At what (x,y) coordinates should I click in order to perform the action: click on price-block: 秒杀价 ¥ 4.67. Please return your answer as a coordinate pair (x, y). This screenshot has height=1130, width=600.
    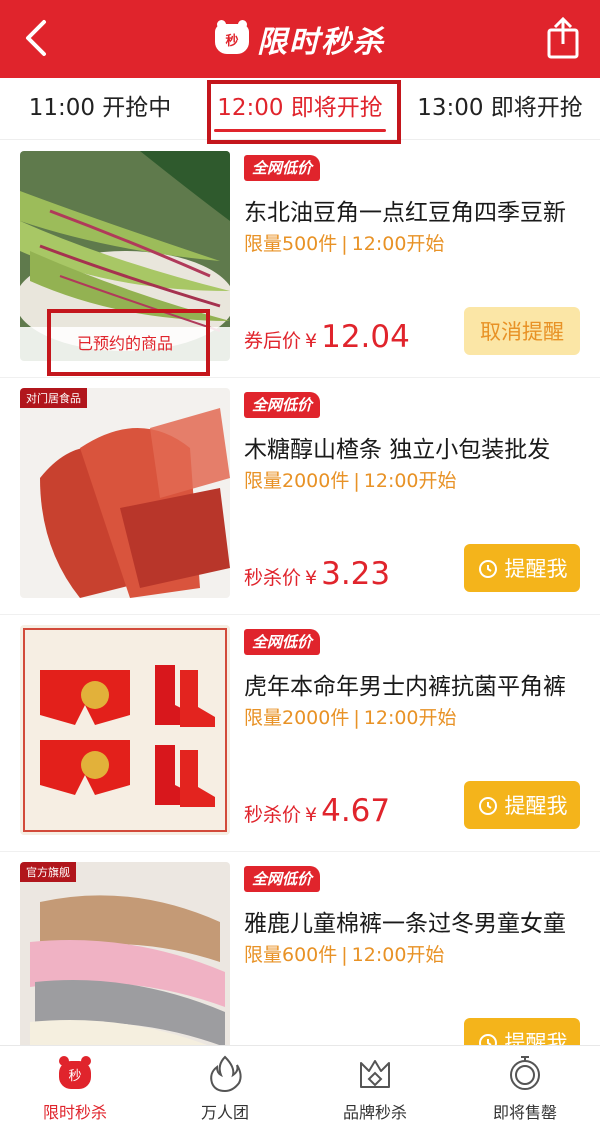
    Looking at the image, I should click on (317, 811).